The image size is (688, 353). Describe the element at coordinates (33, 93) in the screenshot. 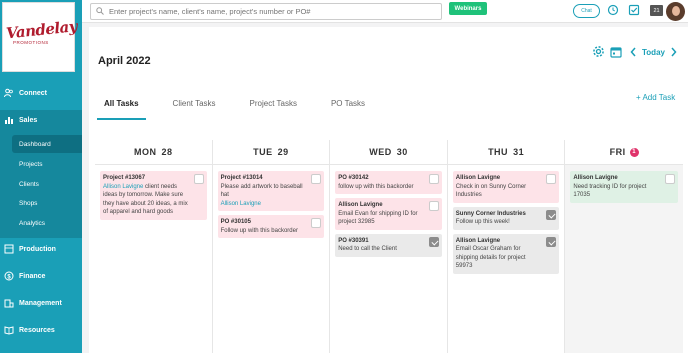

I see `sidebar-item-label: Connect` at that location.